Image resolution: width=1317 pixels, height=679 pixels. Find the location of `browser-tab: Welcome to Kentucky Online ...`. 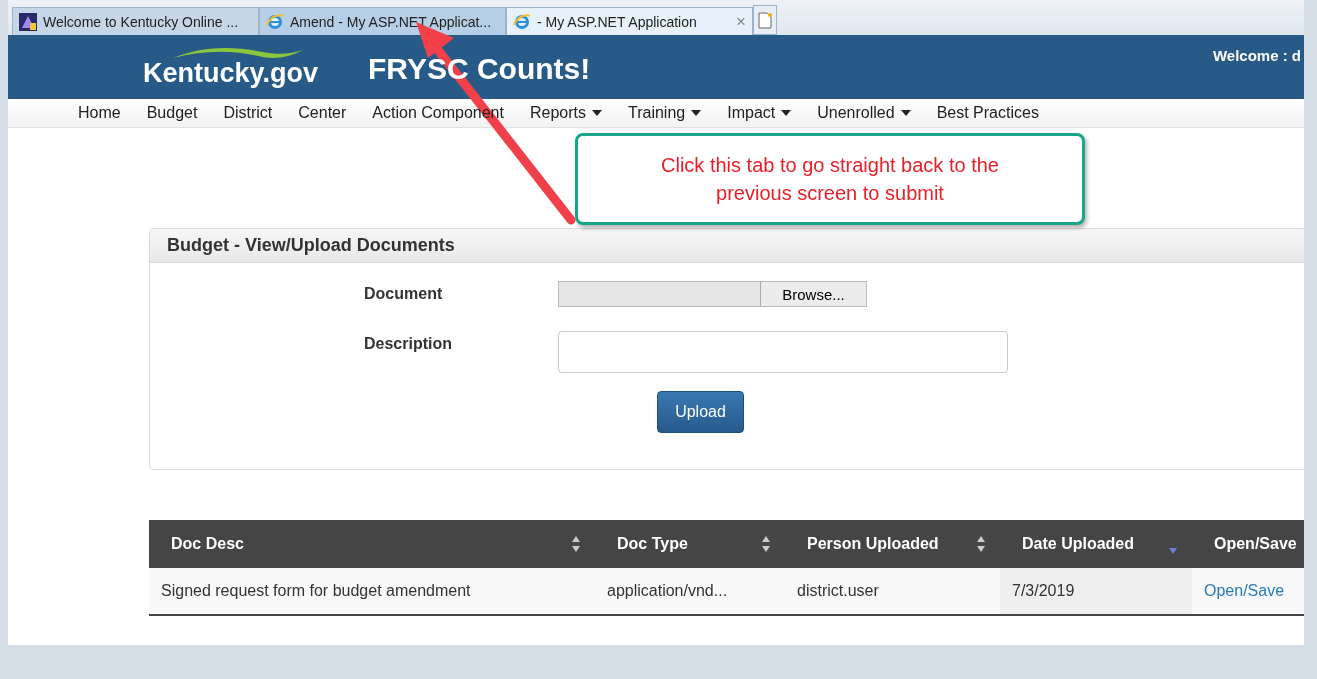

browser-tab: Welcome to Kentucky Online ... is located at coordinates (135, 21).